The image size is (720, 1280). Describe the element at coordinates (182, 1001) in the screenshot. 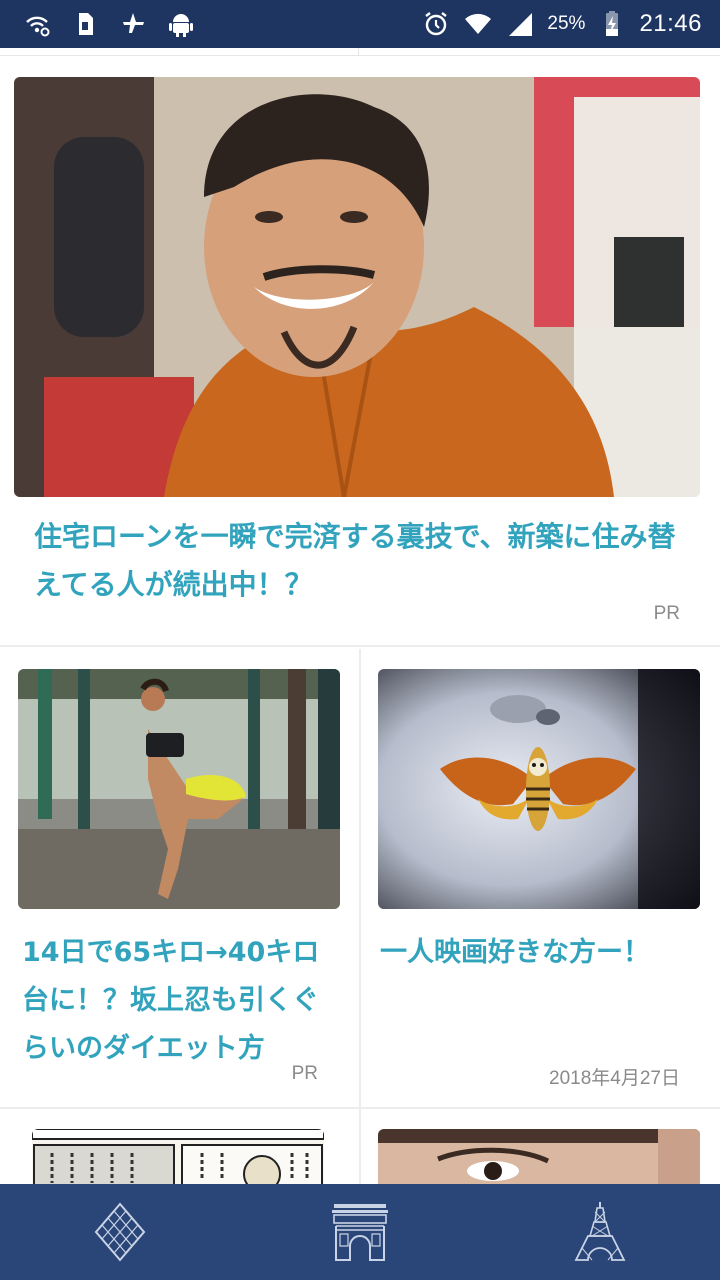

I see `article-title-diet: 14日で65キロ→40キロ台に！？坂上忍も引くぐらいのダイエット方` at that location.